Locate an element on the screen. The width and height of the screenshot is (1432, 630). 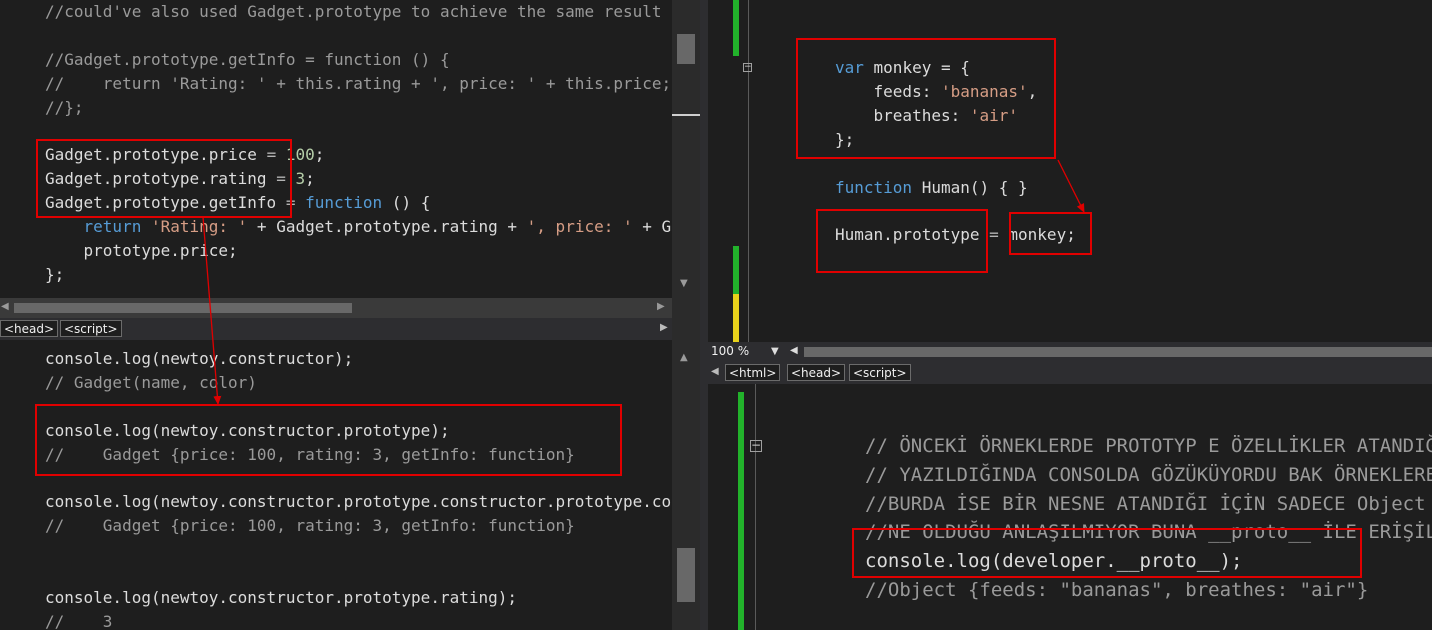
code-token: prototype.price; is located at coordinates (141, 250).